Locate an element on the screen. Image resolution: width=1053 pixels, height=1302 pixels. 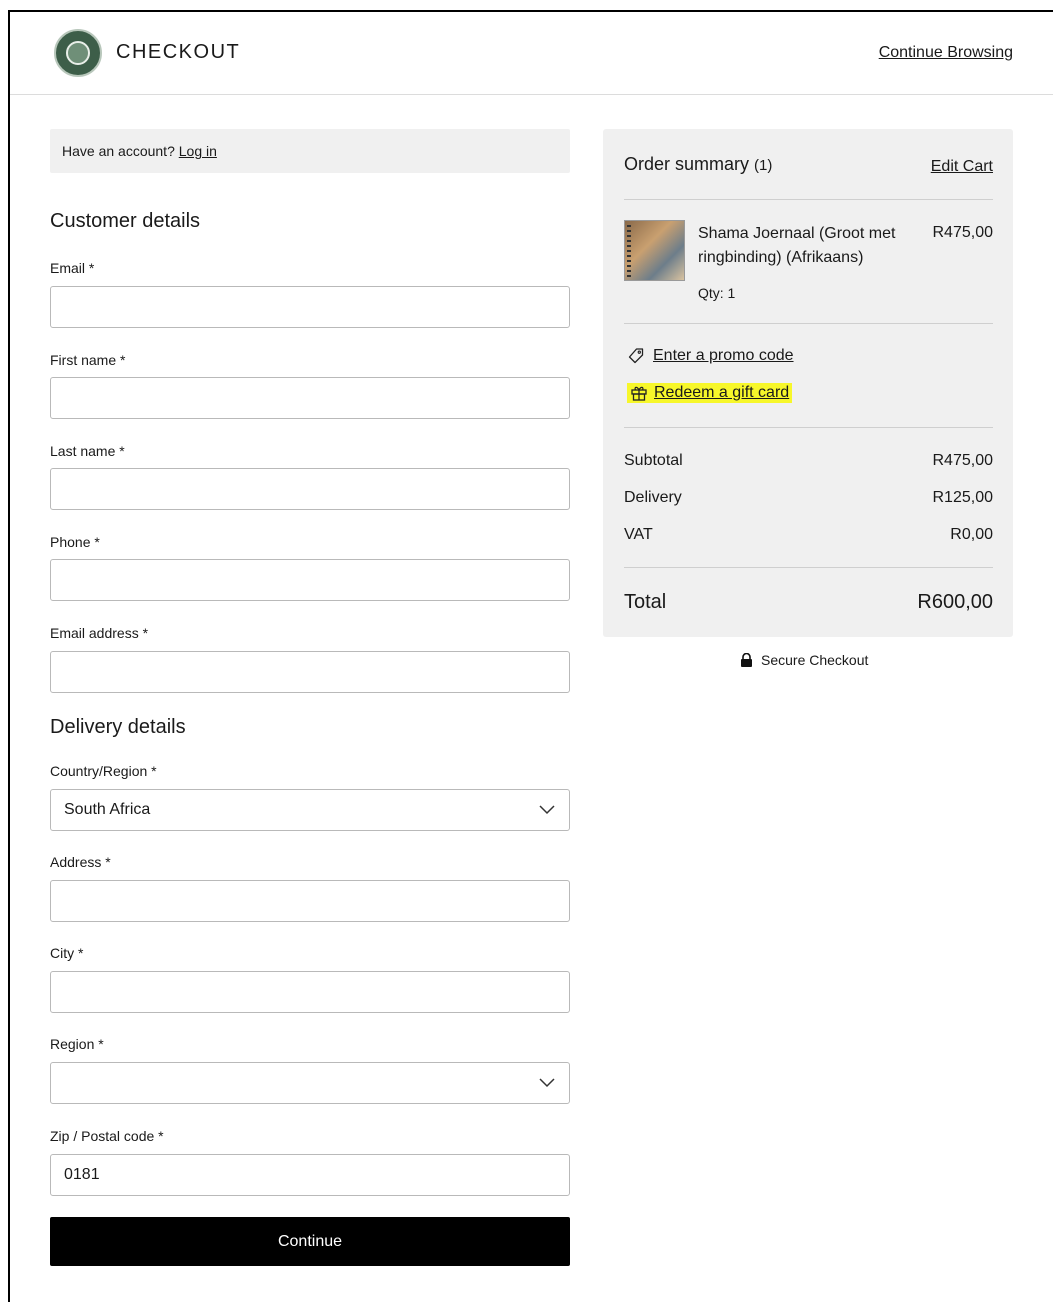
zip-field is located at coordinates (310, 1175).